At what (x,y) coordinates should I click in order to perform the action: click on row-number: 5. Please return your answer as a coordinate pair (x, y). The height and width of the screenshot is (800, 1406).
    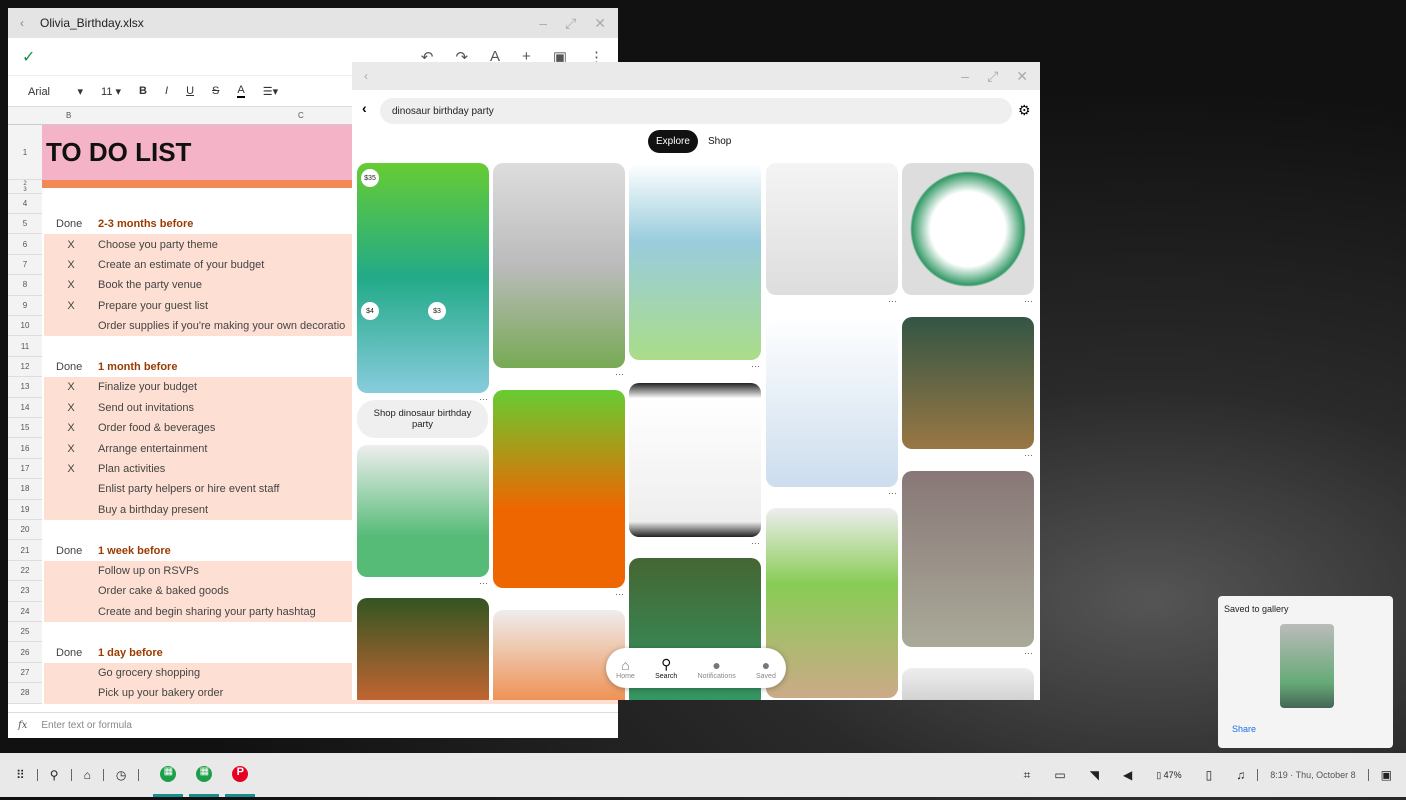
    Looking at the image, I should click on (25, 224).